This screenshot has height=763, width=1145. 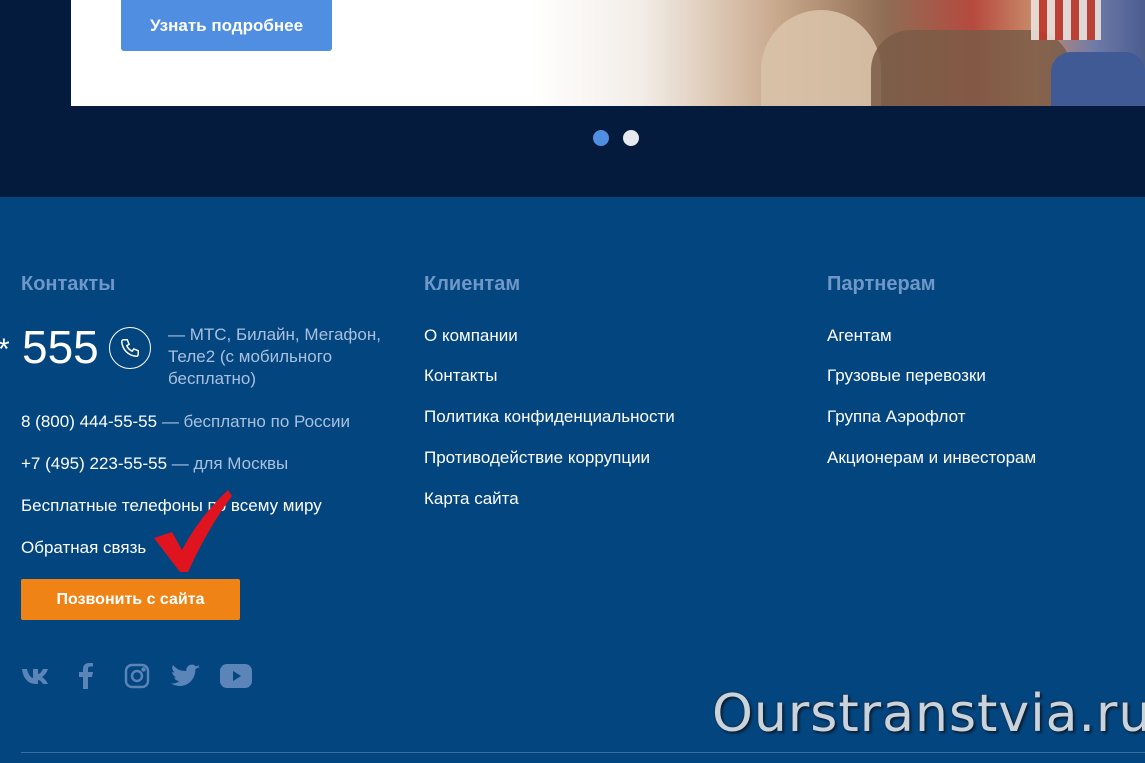 I want to click on clients-heading: Клиентам, so click(x=472, y=284).